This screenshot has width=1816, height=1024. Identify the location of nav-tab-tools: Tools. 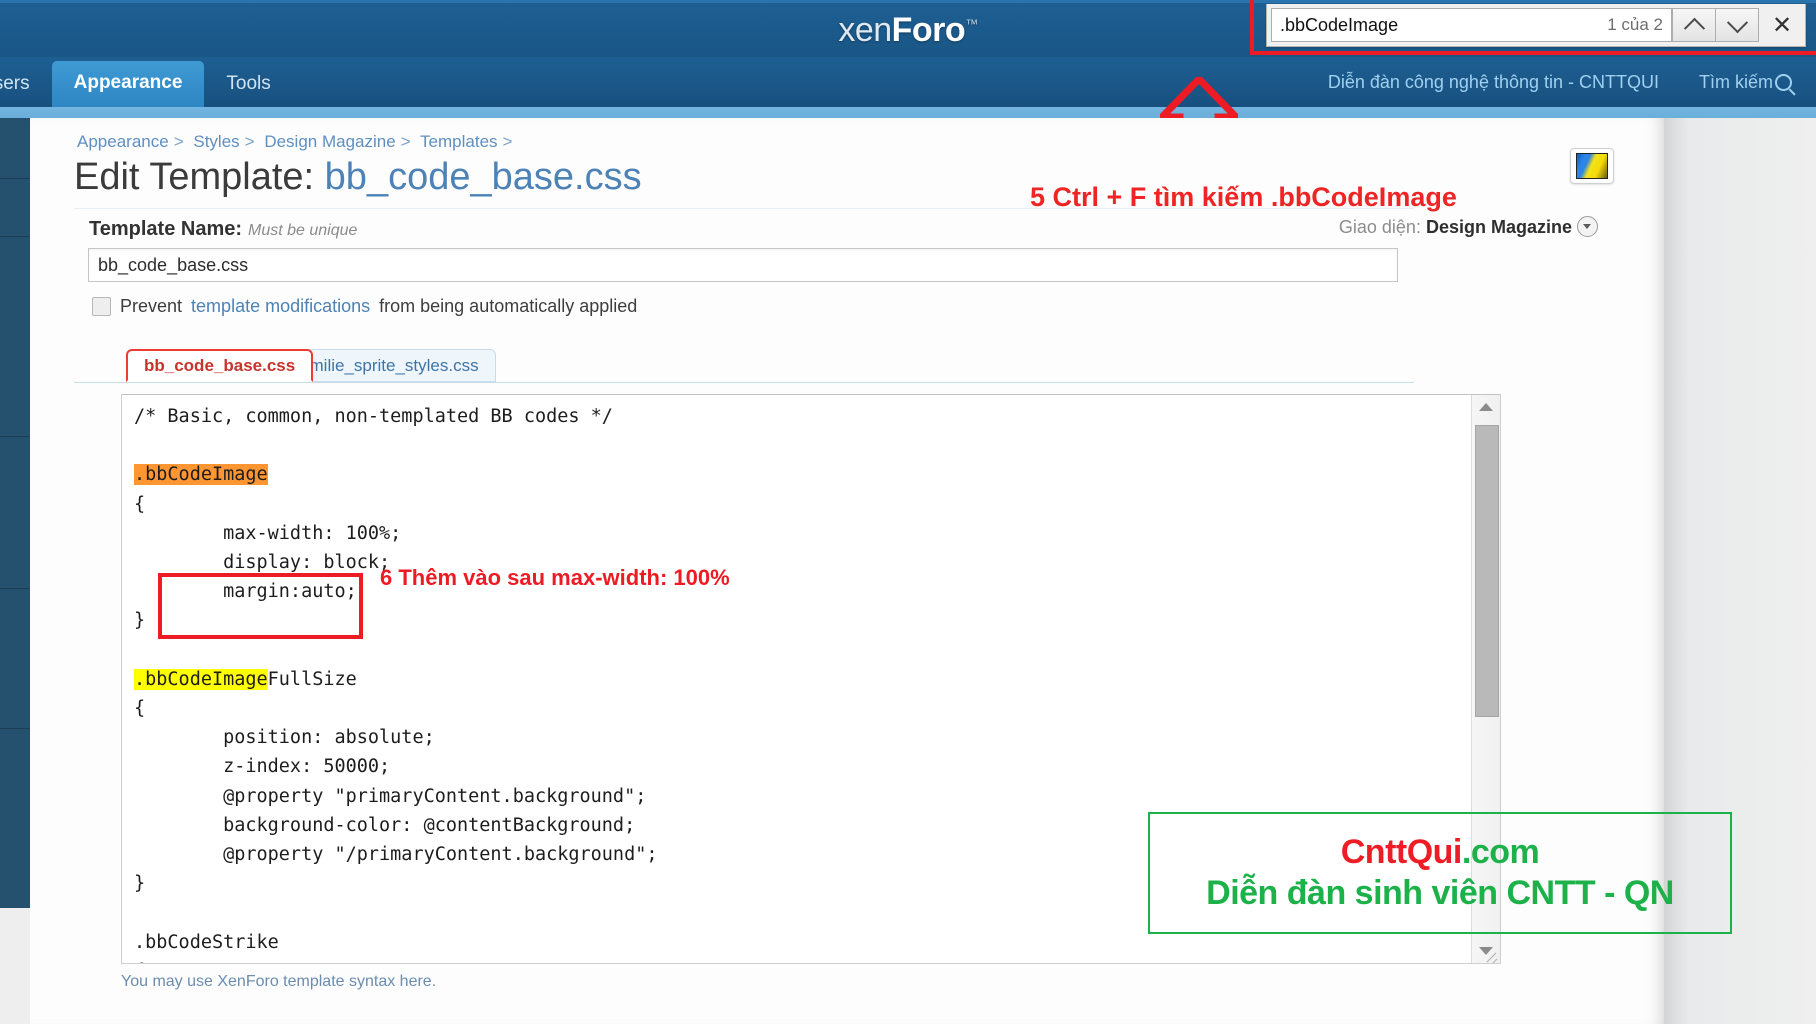
(248, 85).